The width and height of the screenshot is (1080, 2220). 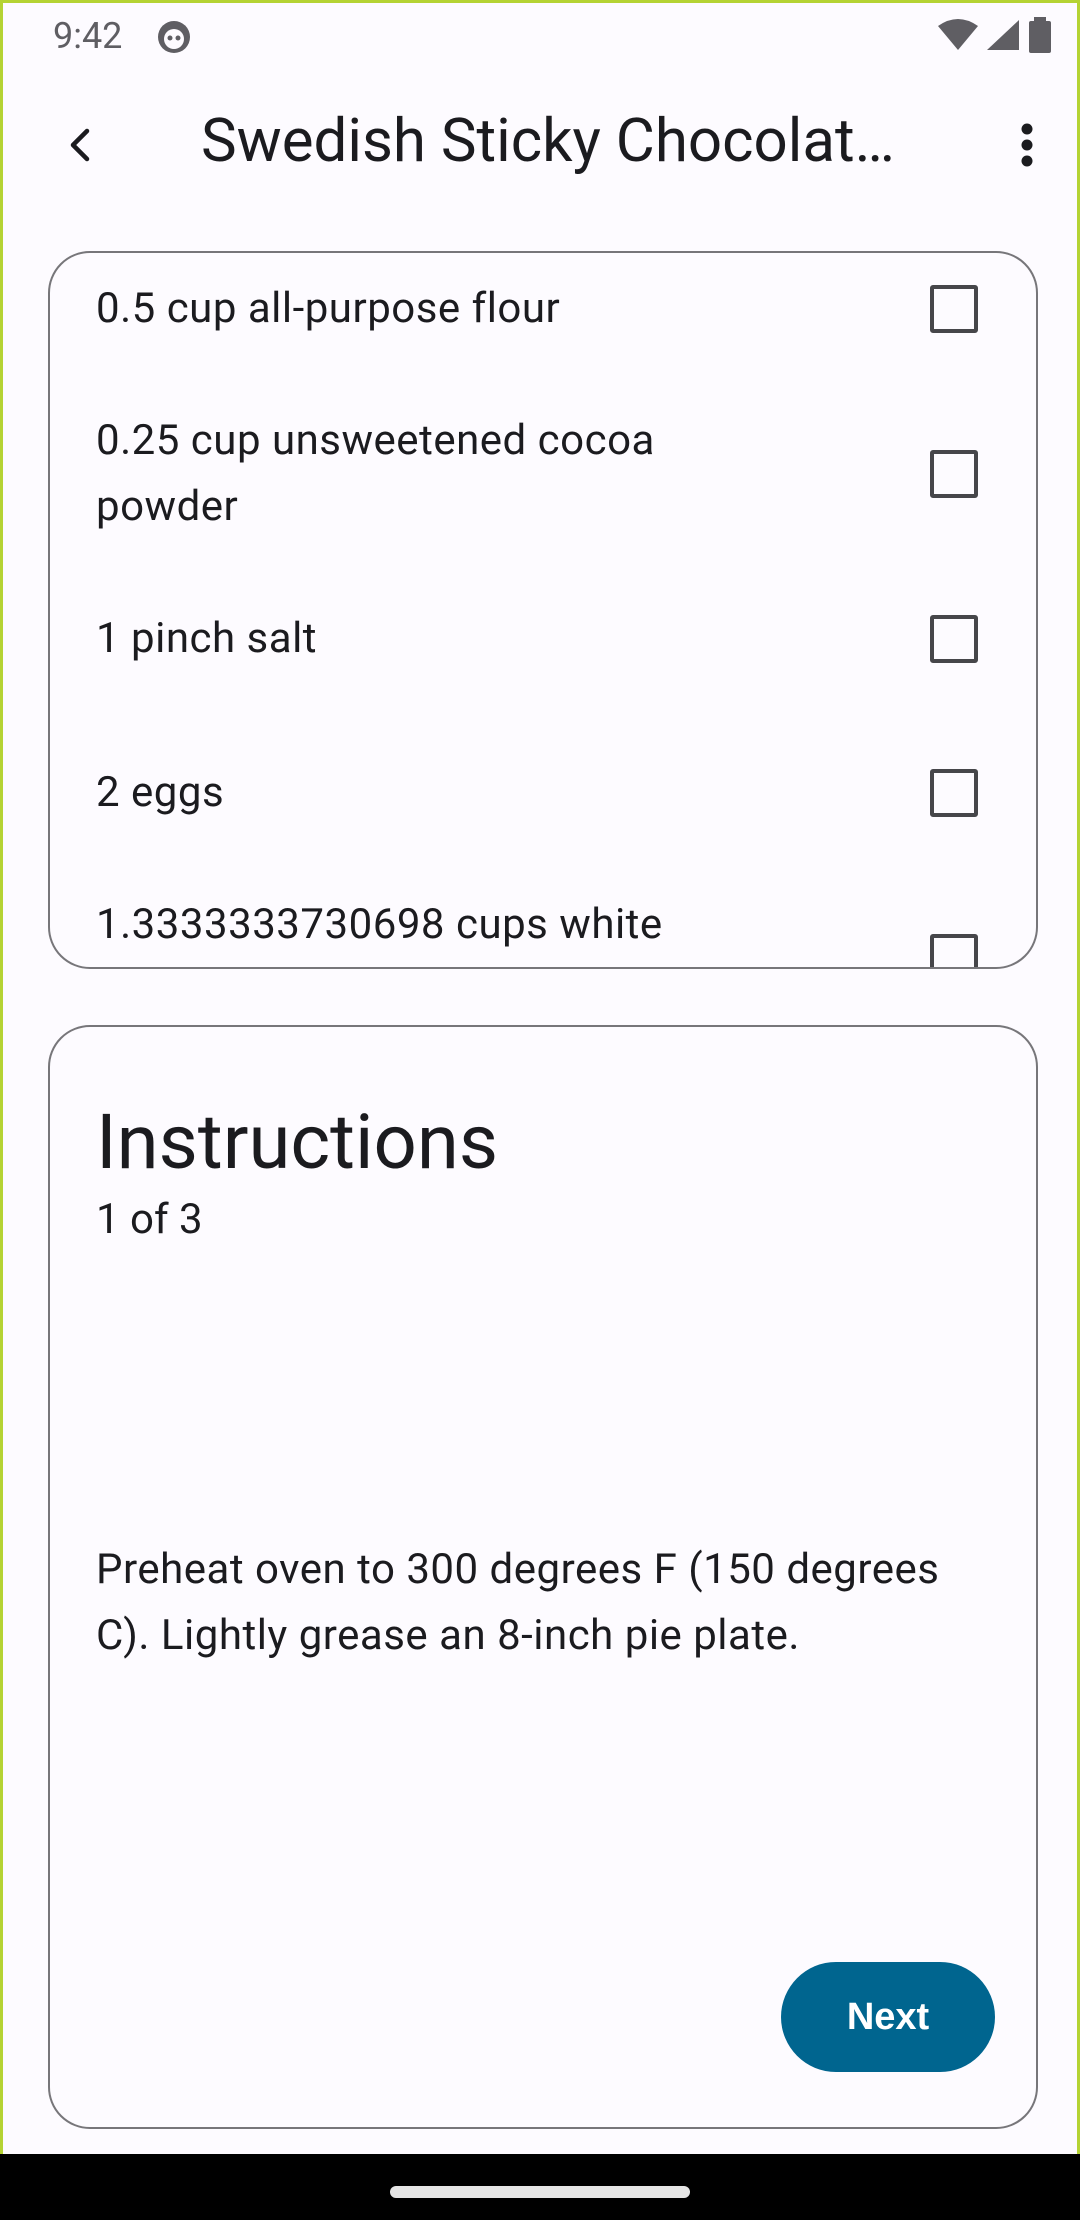 What do you see at coordinates (379, 924) in the screenshot?
I see `ingredient-label: 1.3333333730698 cups white` at bounding box center [379, 924].